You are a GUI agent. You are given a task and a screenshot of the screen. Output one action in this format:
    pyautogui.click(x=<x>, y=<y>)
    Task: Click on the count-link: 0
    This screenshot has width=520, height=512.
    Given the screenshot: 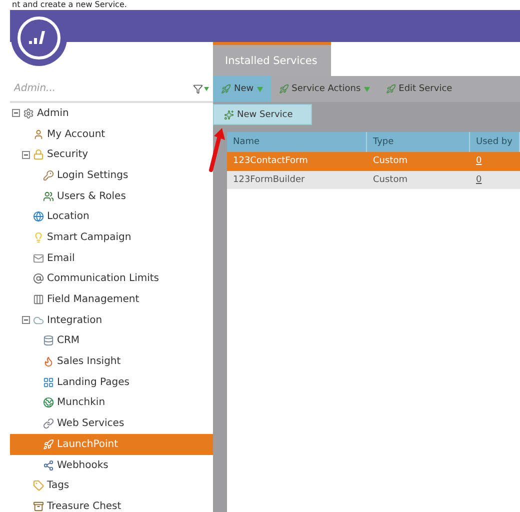 What is the action you would take?
    pyautogui.click(x=479, y=179)
    